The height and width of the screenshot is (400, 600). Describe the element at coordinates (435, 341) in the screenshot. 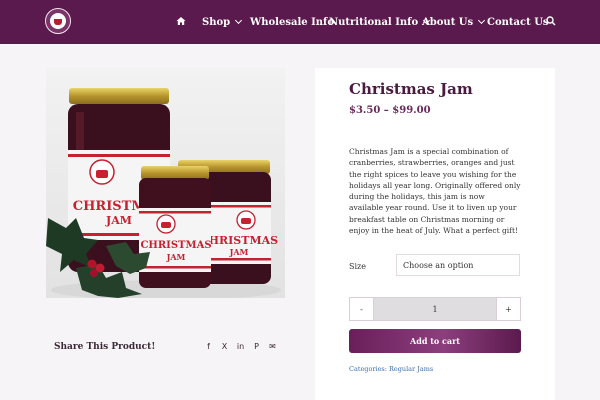

I see `add-to-cart-button: Add to cart` at that location.